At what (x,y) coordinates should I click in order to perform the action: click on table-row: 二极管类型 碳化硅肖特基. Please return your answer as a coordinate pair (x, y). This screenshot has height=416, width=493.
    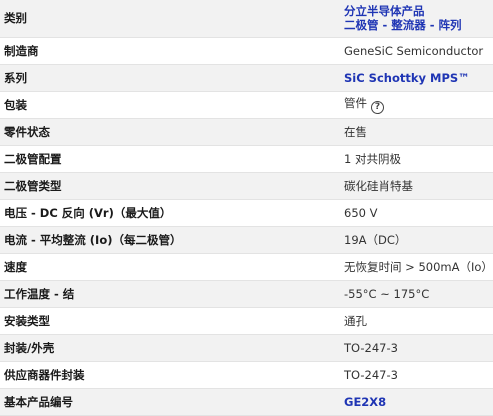
    Looking at the image, I should click on (246, 186).